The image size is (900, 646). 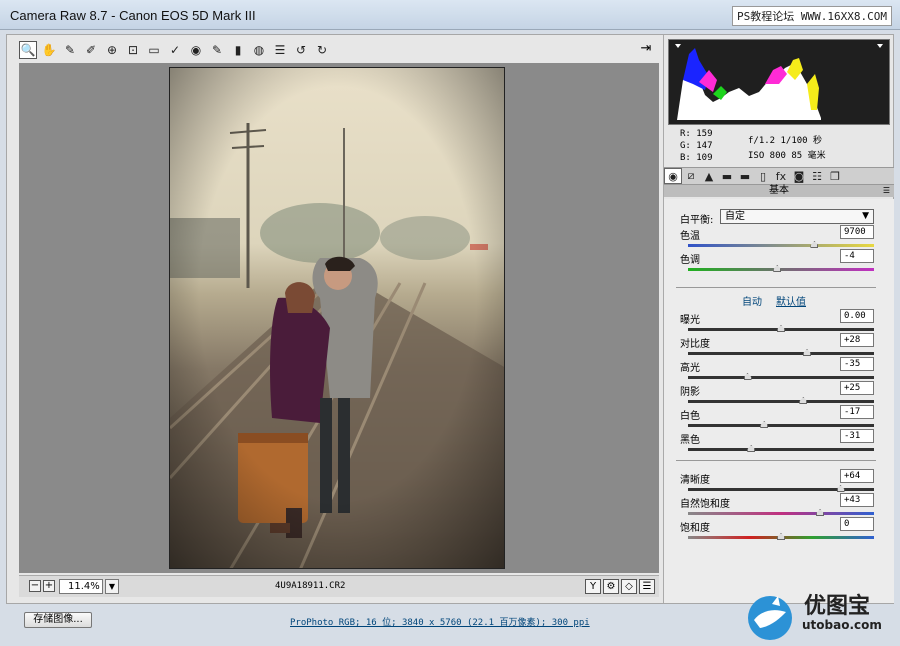 What do you see at coordinates (611, 586) in the screenshot?
I see `shadow-clip-icon: ⚙` at bounding box center [611, 586].